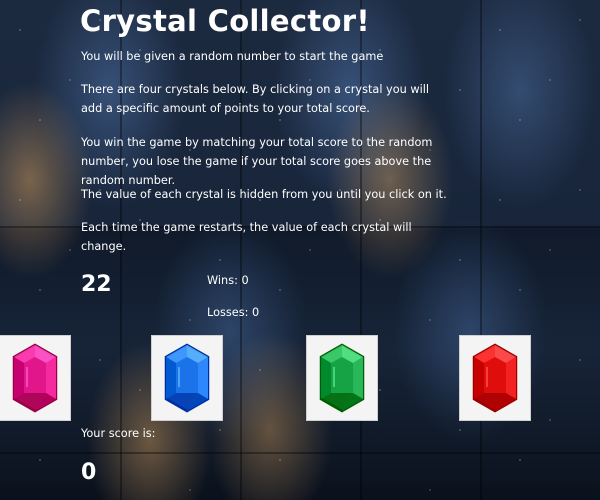  I want to click on score-label: Your score is:, so click(118, 433).